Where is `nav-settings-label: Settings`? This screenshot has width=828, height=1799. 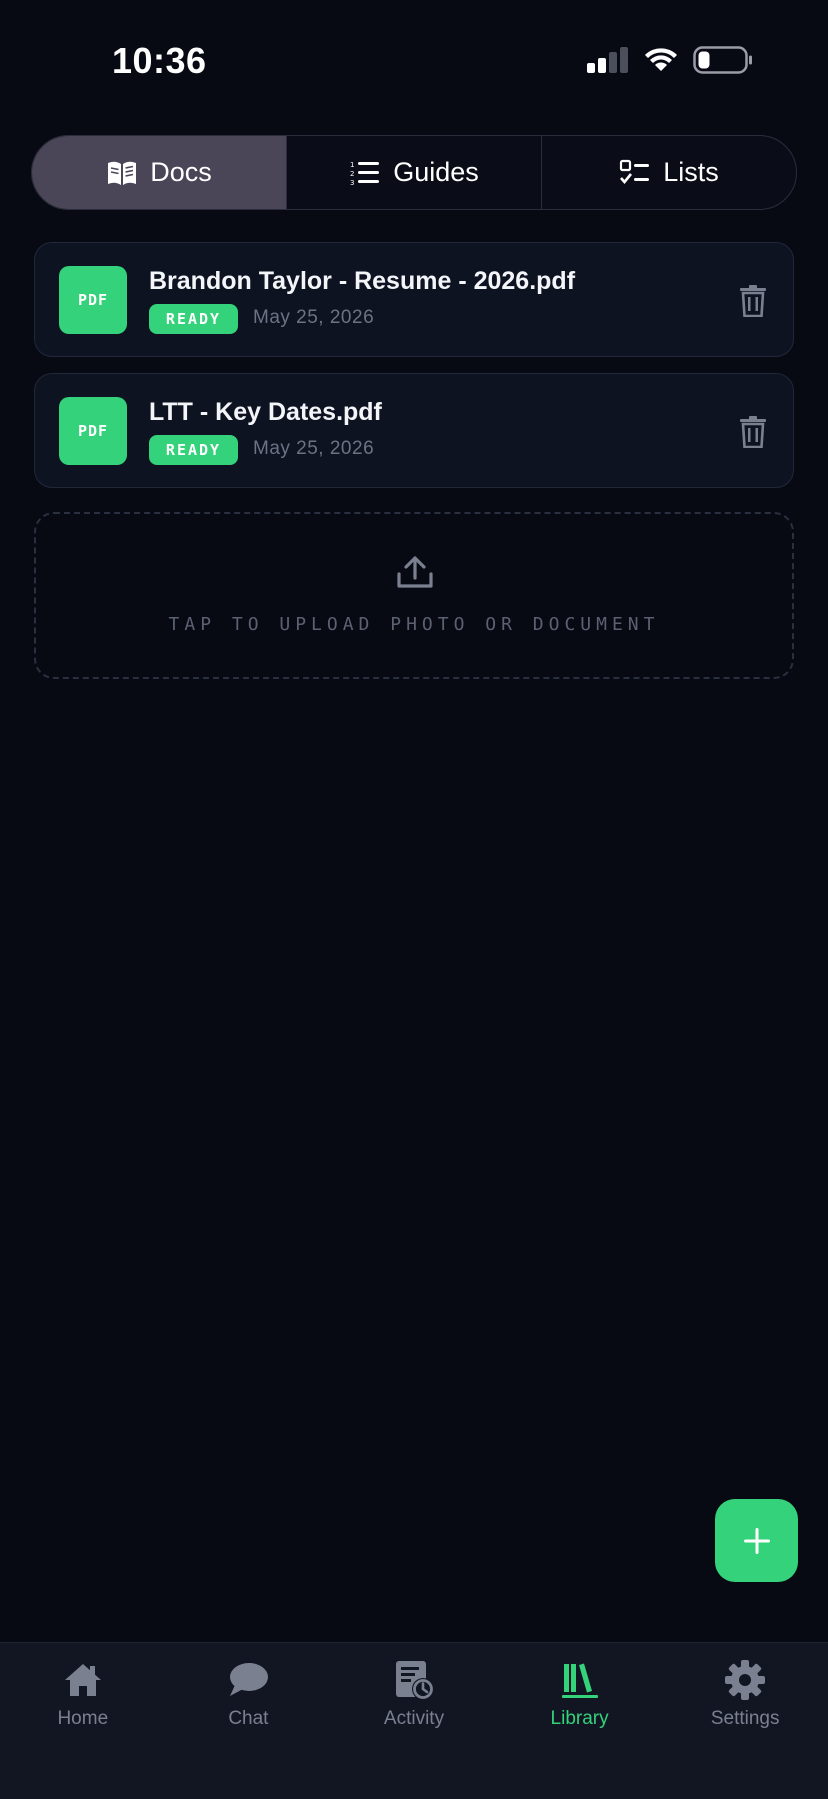
nav-settings-label: Settings is located at coordinates (745, 1718).